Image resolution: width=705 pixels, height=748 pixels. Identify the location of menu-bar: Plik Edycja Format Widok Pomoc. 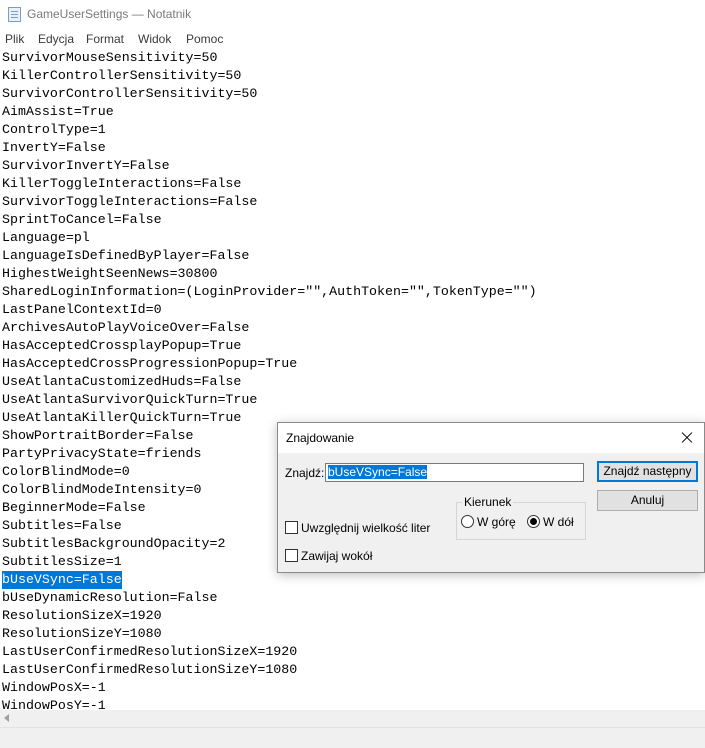
(352, 39).